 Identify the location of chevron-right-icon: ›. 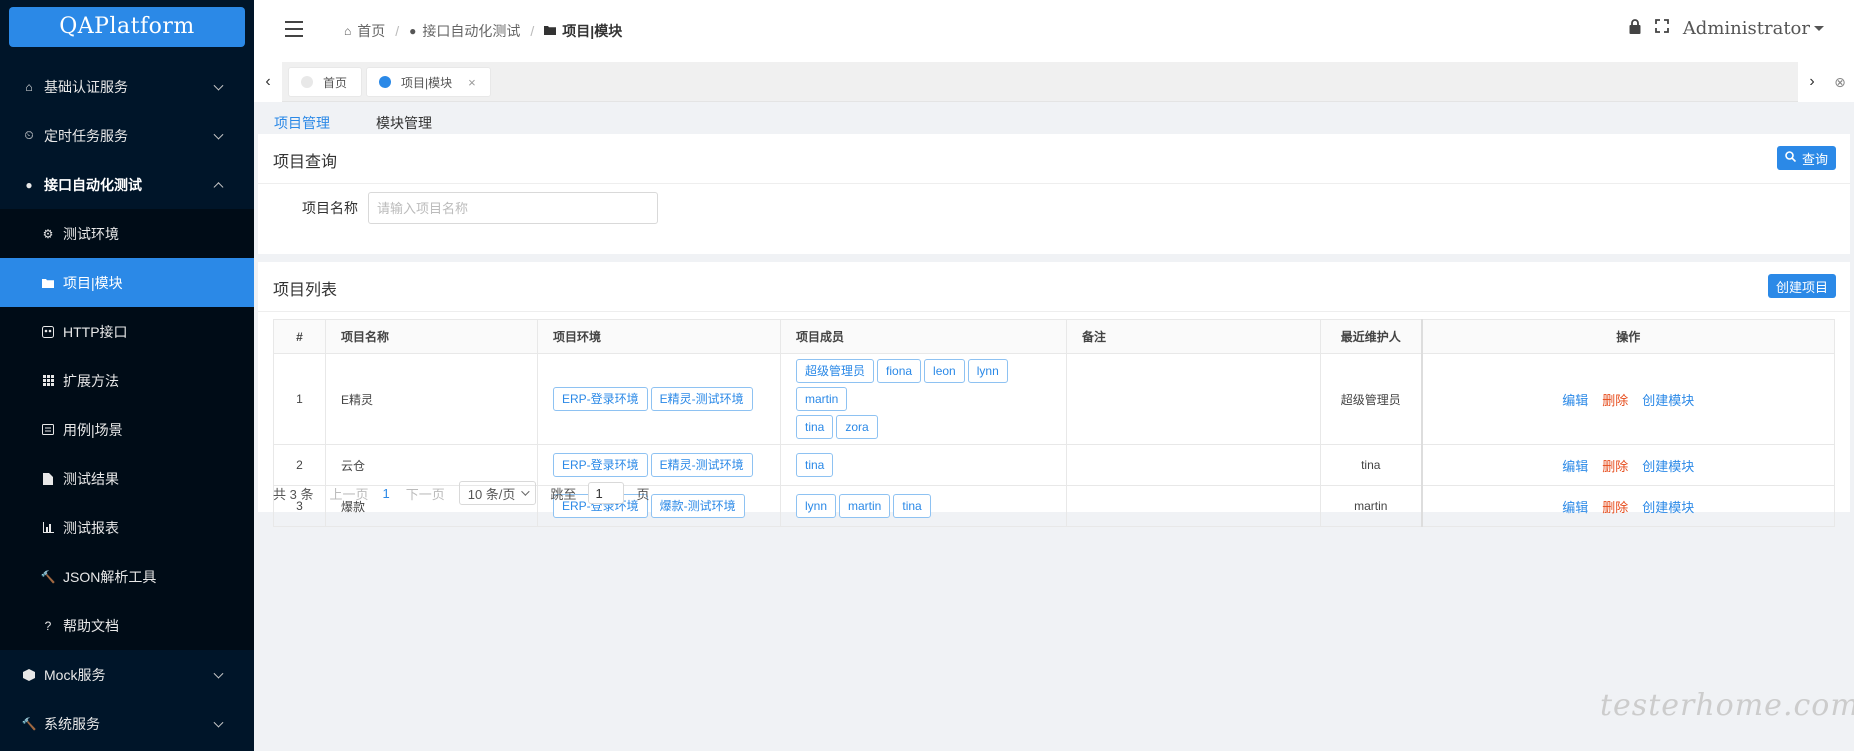
(1812, 82).